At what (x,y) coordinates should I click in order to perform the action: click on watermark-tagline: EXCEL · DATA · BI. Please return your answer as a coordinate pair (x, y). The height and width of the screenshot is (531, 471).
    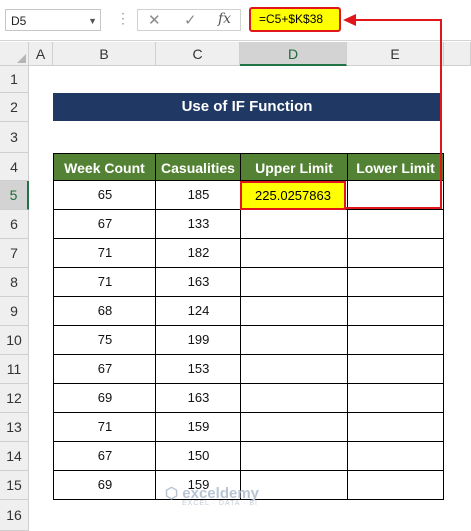
    Looking at the image, I should click on (220, 503).